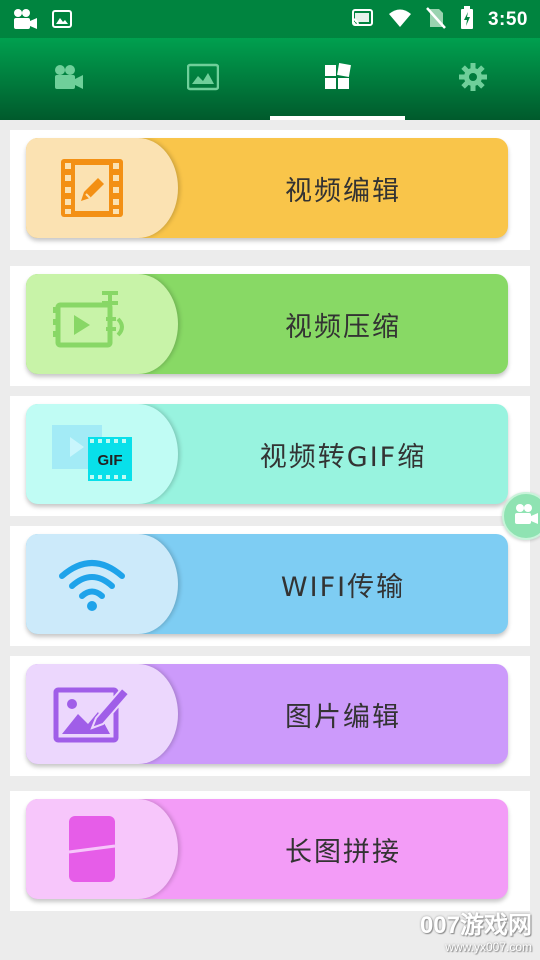 The image size is (540, 960). Describe the element at coordinates (102, 324) in the screenshot. I see `video-compress-icon` at that location.